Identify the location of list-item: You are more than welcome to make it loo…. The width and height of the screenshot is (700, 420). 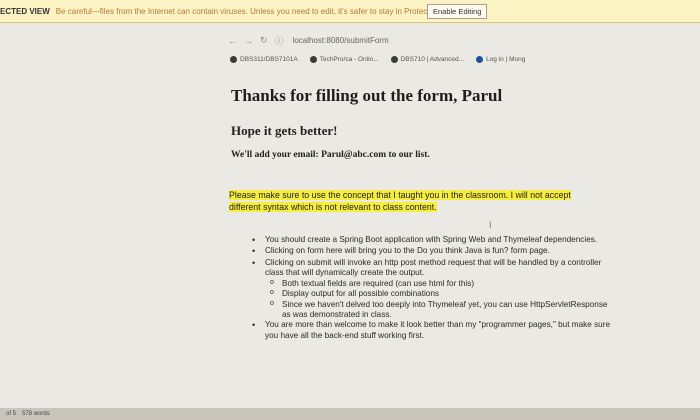
(432, 330).